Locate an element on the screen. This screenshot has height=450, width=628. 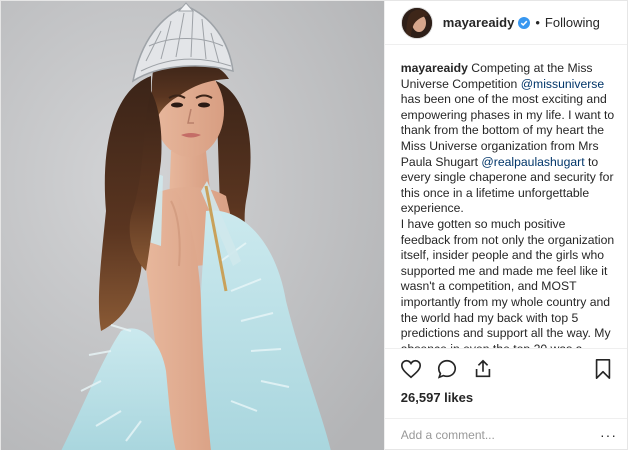
comment-button is located at coordinates (447, 369).